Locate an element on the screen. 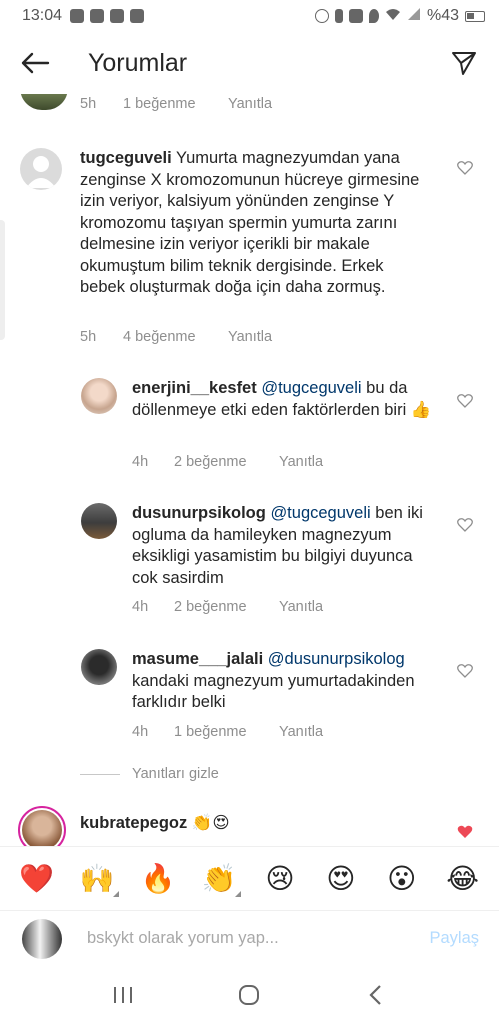 Image resolution: width=499 pixels, height=1024 pixels. back-button is located at coordinates (35, 63).